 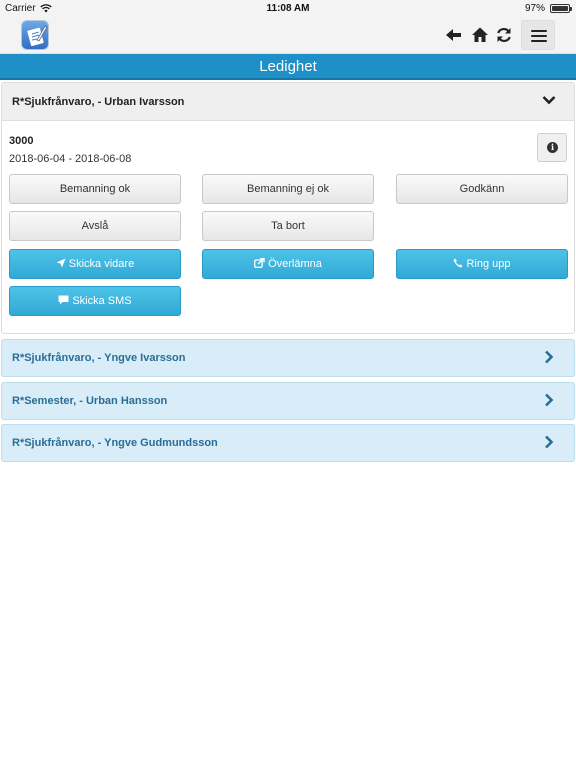 What do you see at coordinates (458, 263) in the screenshot?
I see `phone-icon` at bounding box center [458, 263].